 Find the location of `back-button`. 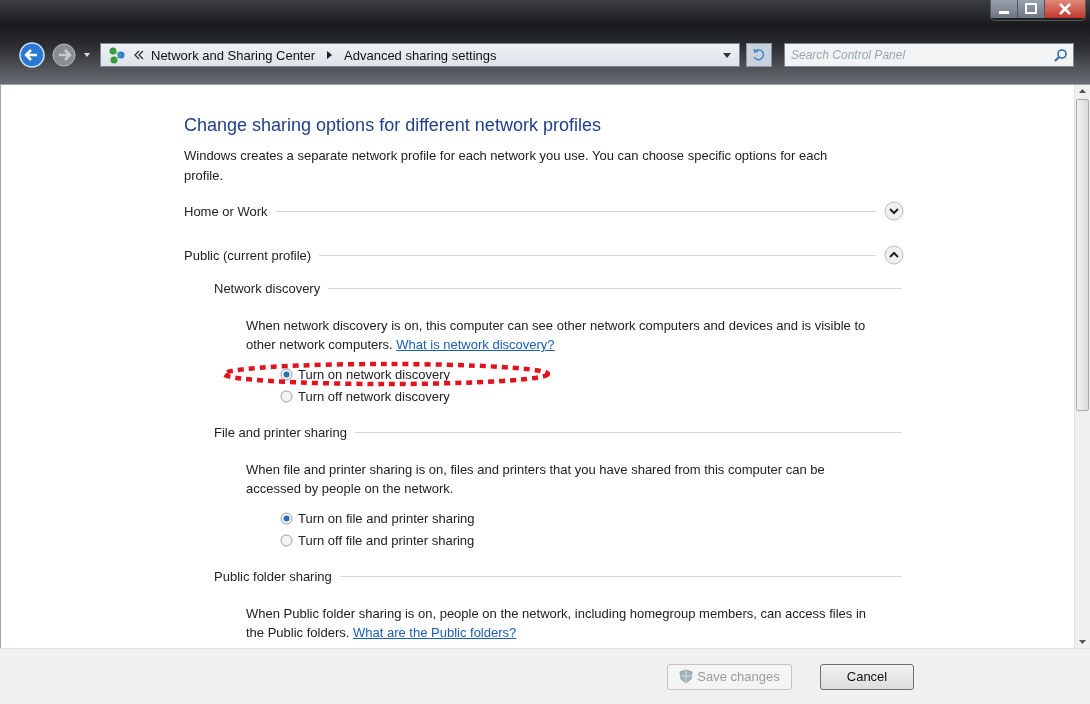

back-button is located at coordinates (32, 55).